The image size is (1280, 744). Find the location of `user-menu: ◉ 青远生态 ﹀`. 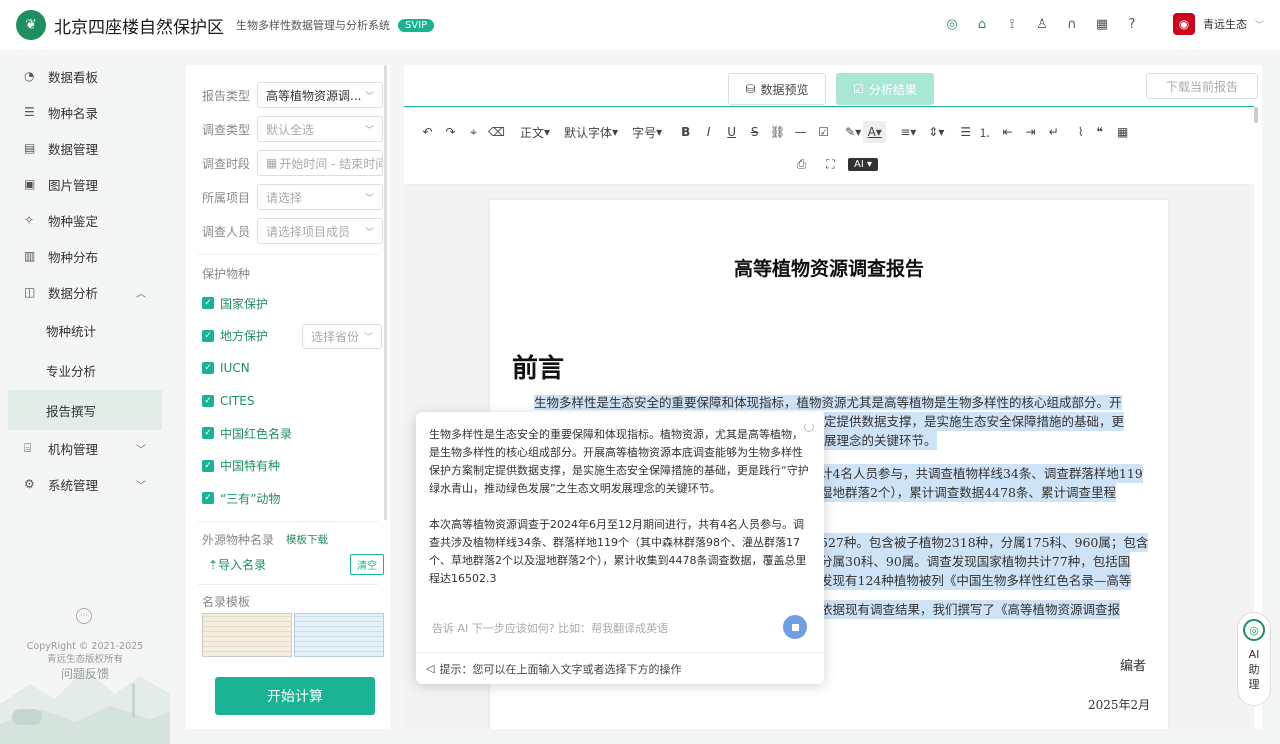

user-menu: ◉ 青远生态 ﹀ is located at coordinates (1218, 24).